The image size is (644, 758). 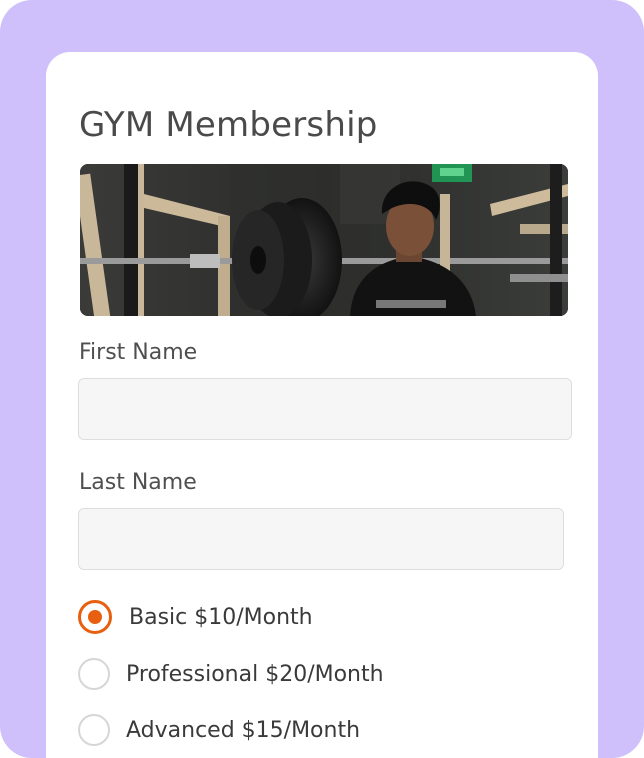 I want to click on plan-label: Professional $20/Month, so click(x=255, y=674).